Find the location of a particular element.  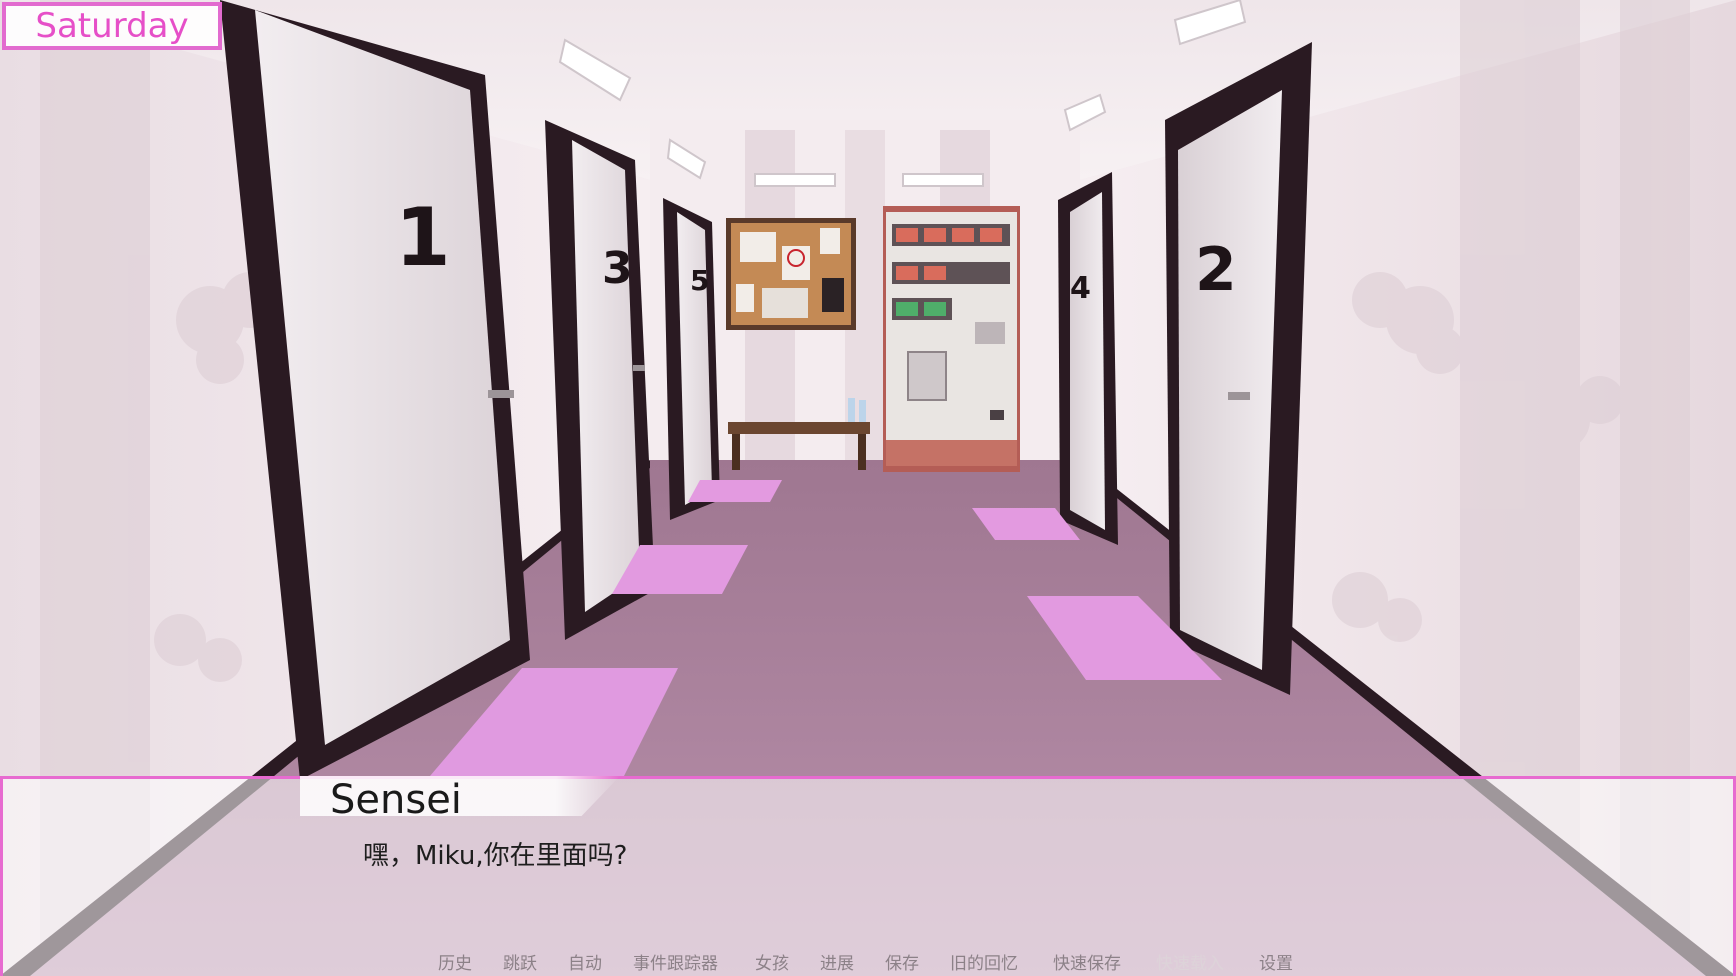

quick-menu-girls: 女孩 is located at coordinates (772, 964).